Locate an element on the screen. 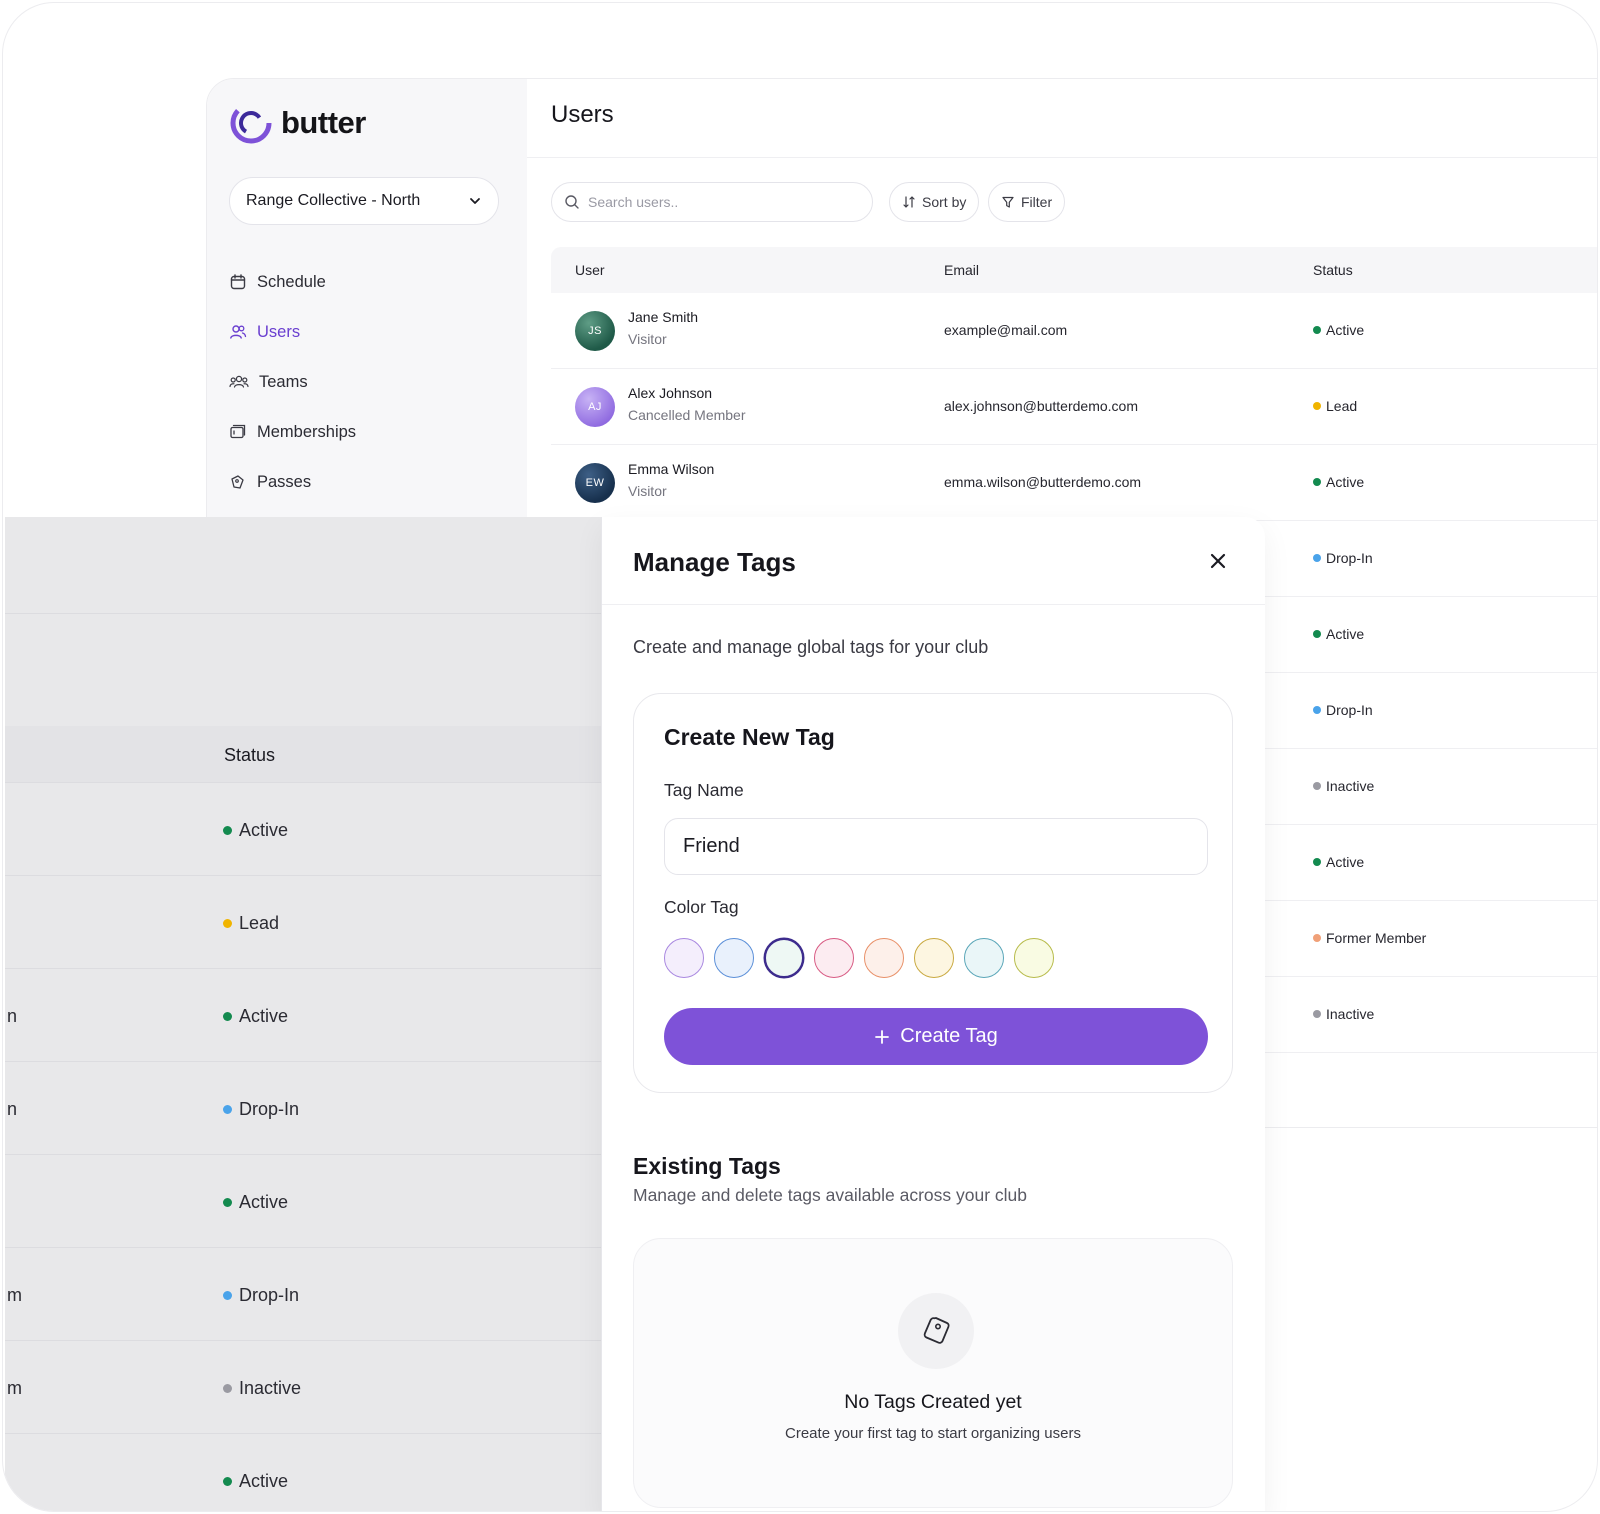  sidebar-item-passes: Passes is located at coordinates (367, 482).